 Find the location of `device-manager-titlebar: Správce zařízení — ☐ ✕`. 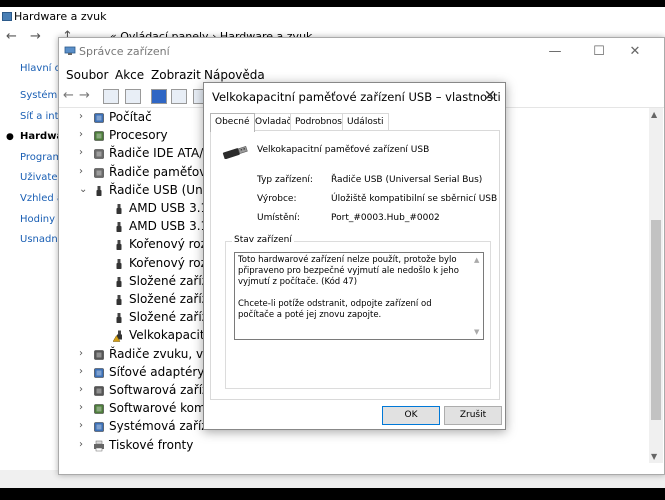

device-manager-titlebar: Správce zařízení — ☐ ✕ is located at coordinates (361, 52).